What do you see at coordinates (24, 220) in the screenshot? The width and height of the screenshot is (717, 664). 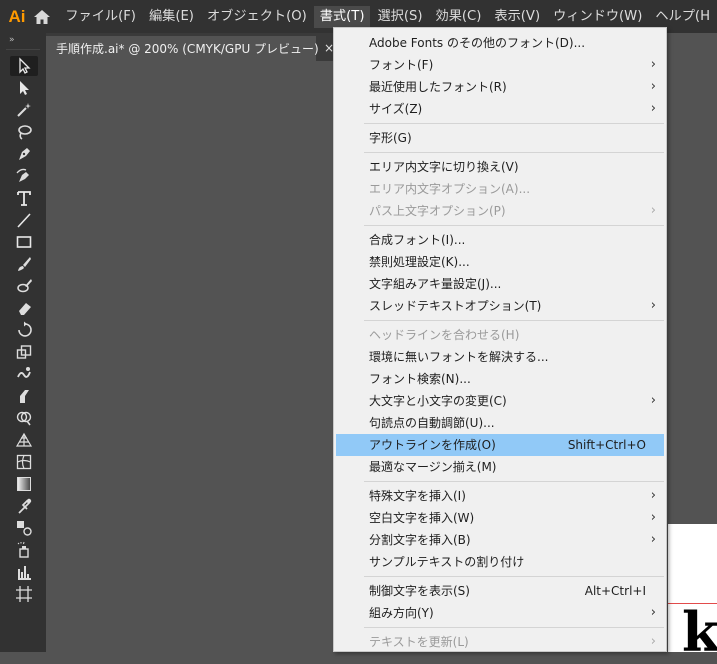 I see `line-tool` at bounding box center [24, 220].